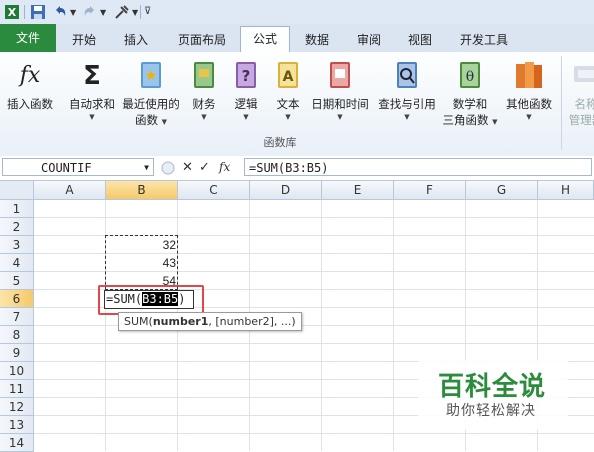 The width and height of the screenshot is (594, 452). Describe the element at coordinates (495, 122) in the screenshot. I see `math-dropdown-icon: ▼` at that location.